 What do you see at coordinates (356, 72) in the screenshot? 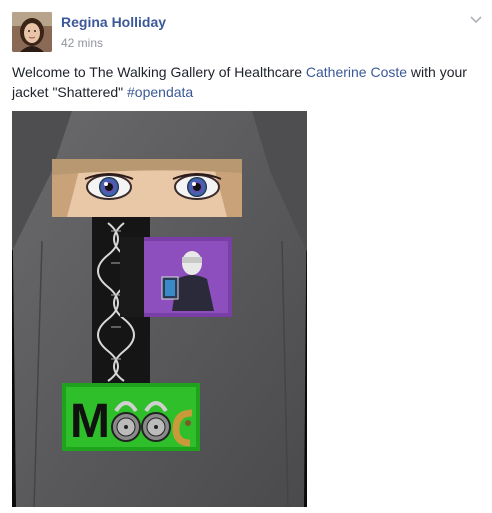
I see `mention-link: Catherine Coste` at bounding box center [356, 72].